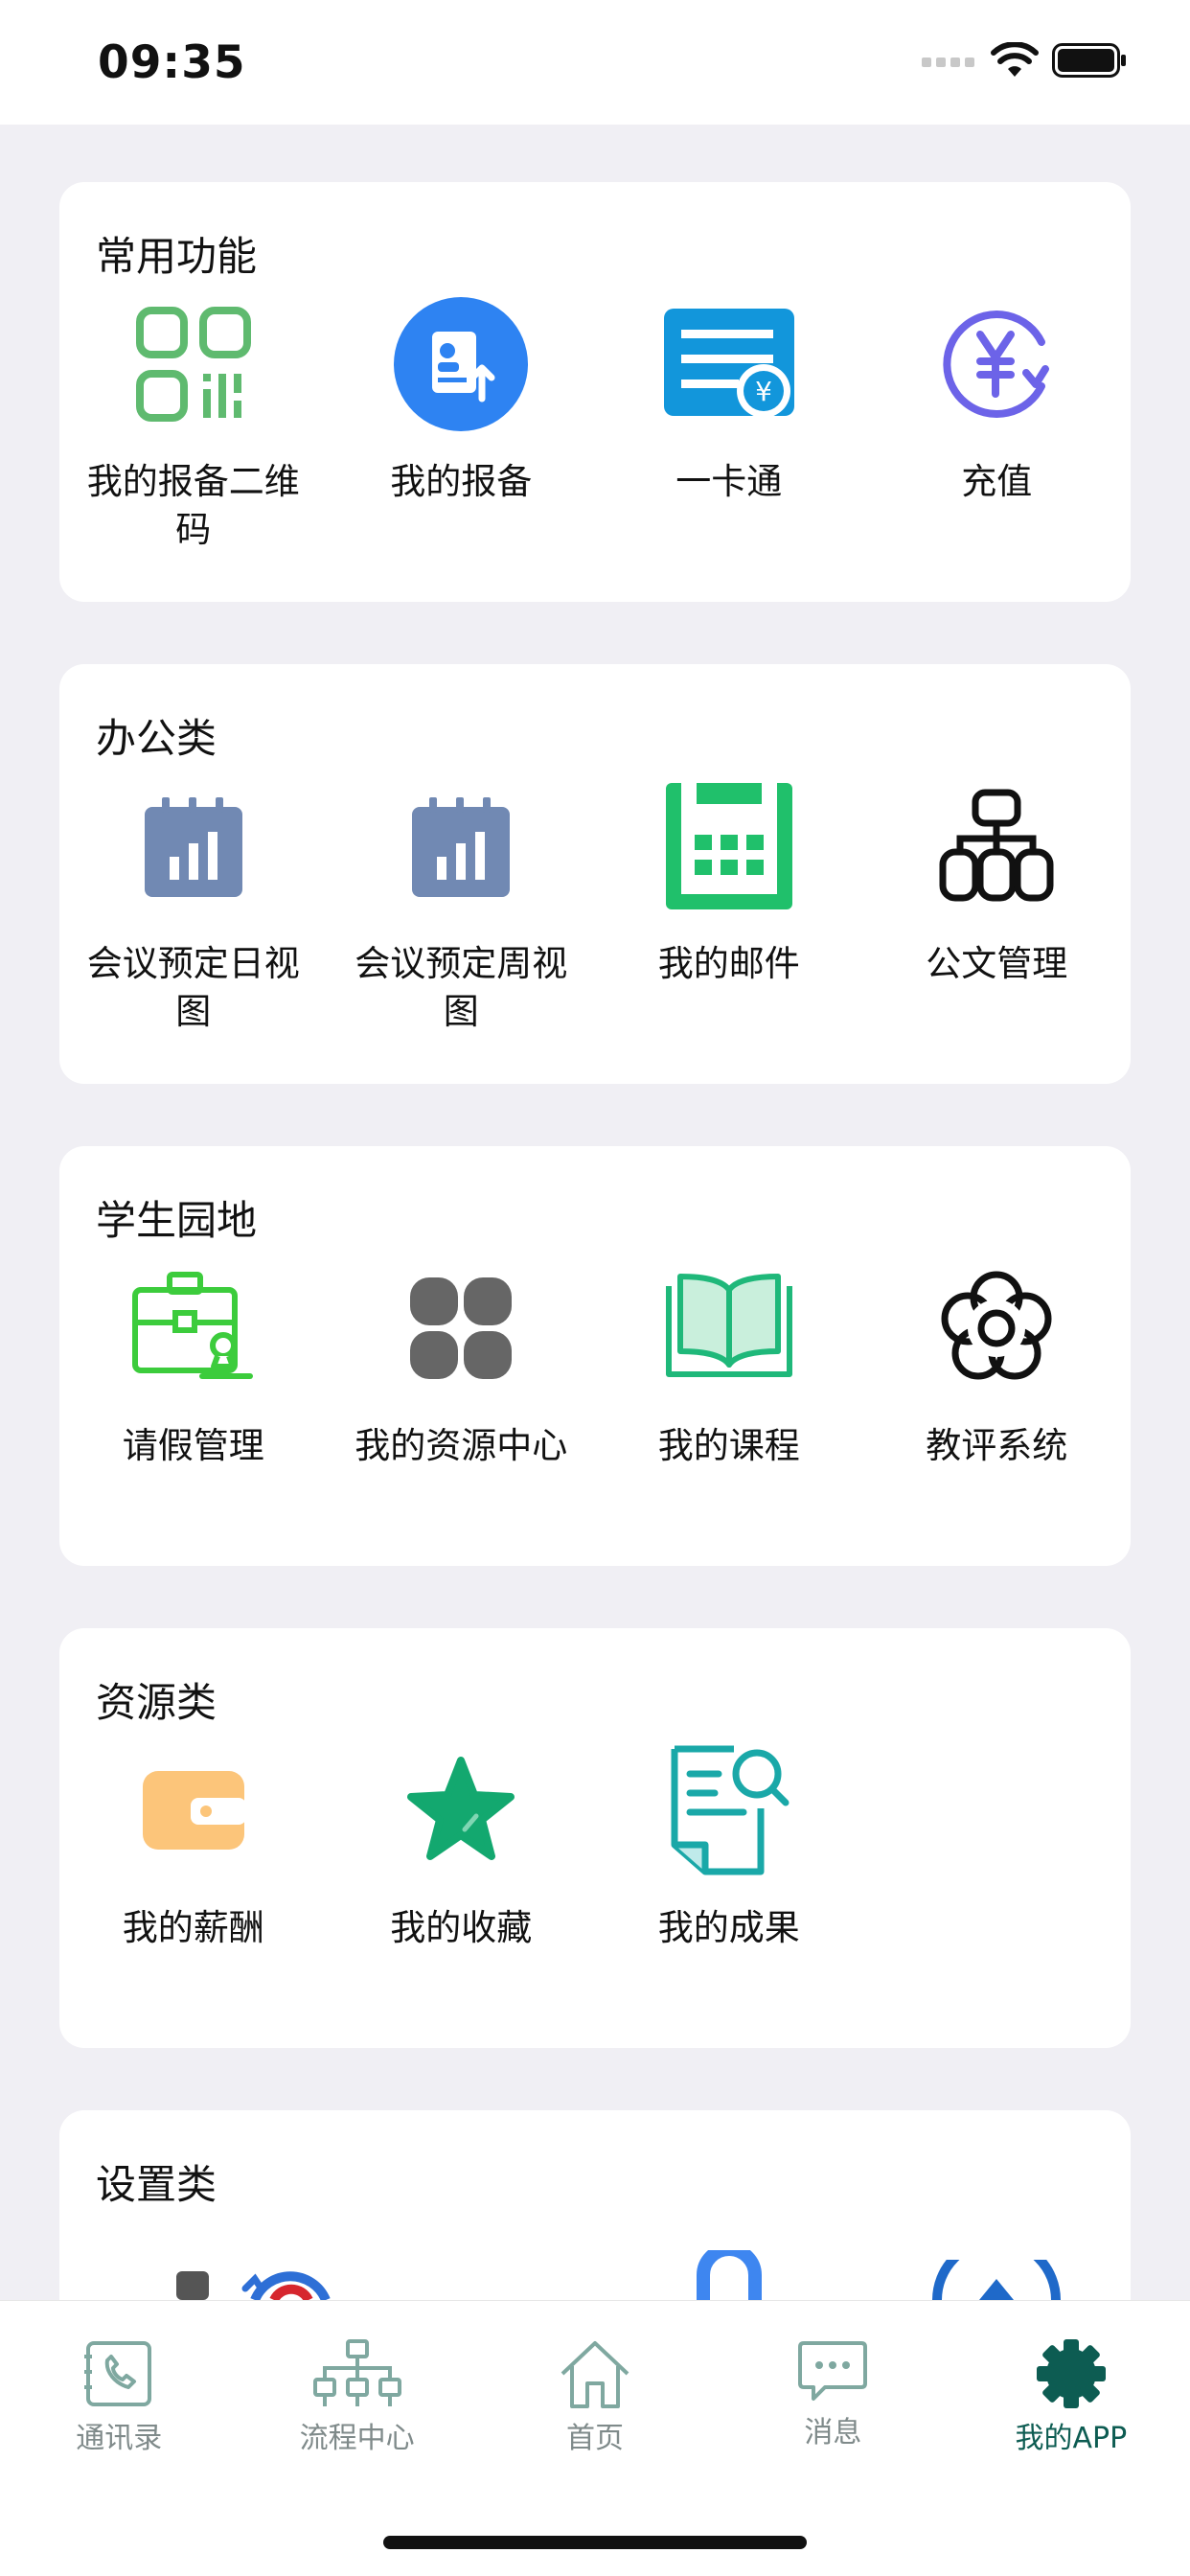 The image size is (1190, 2576). Describe the element at coordinates (1071, 2373) in the screenshot. I see `gear-icon` at that location.